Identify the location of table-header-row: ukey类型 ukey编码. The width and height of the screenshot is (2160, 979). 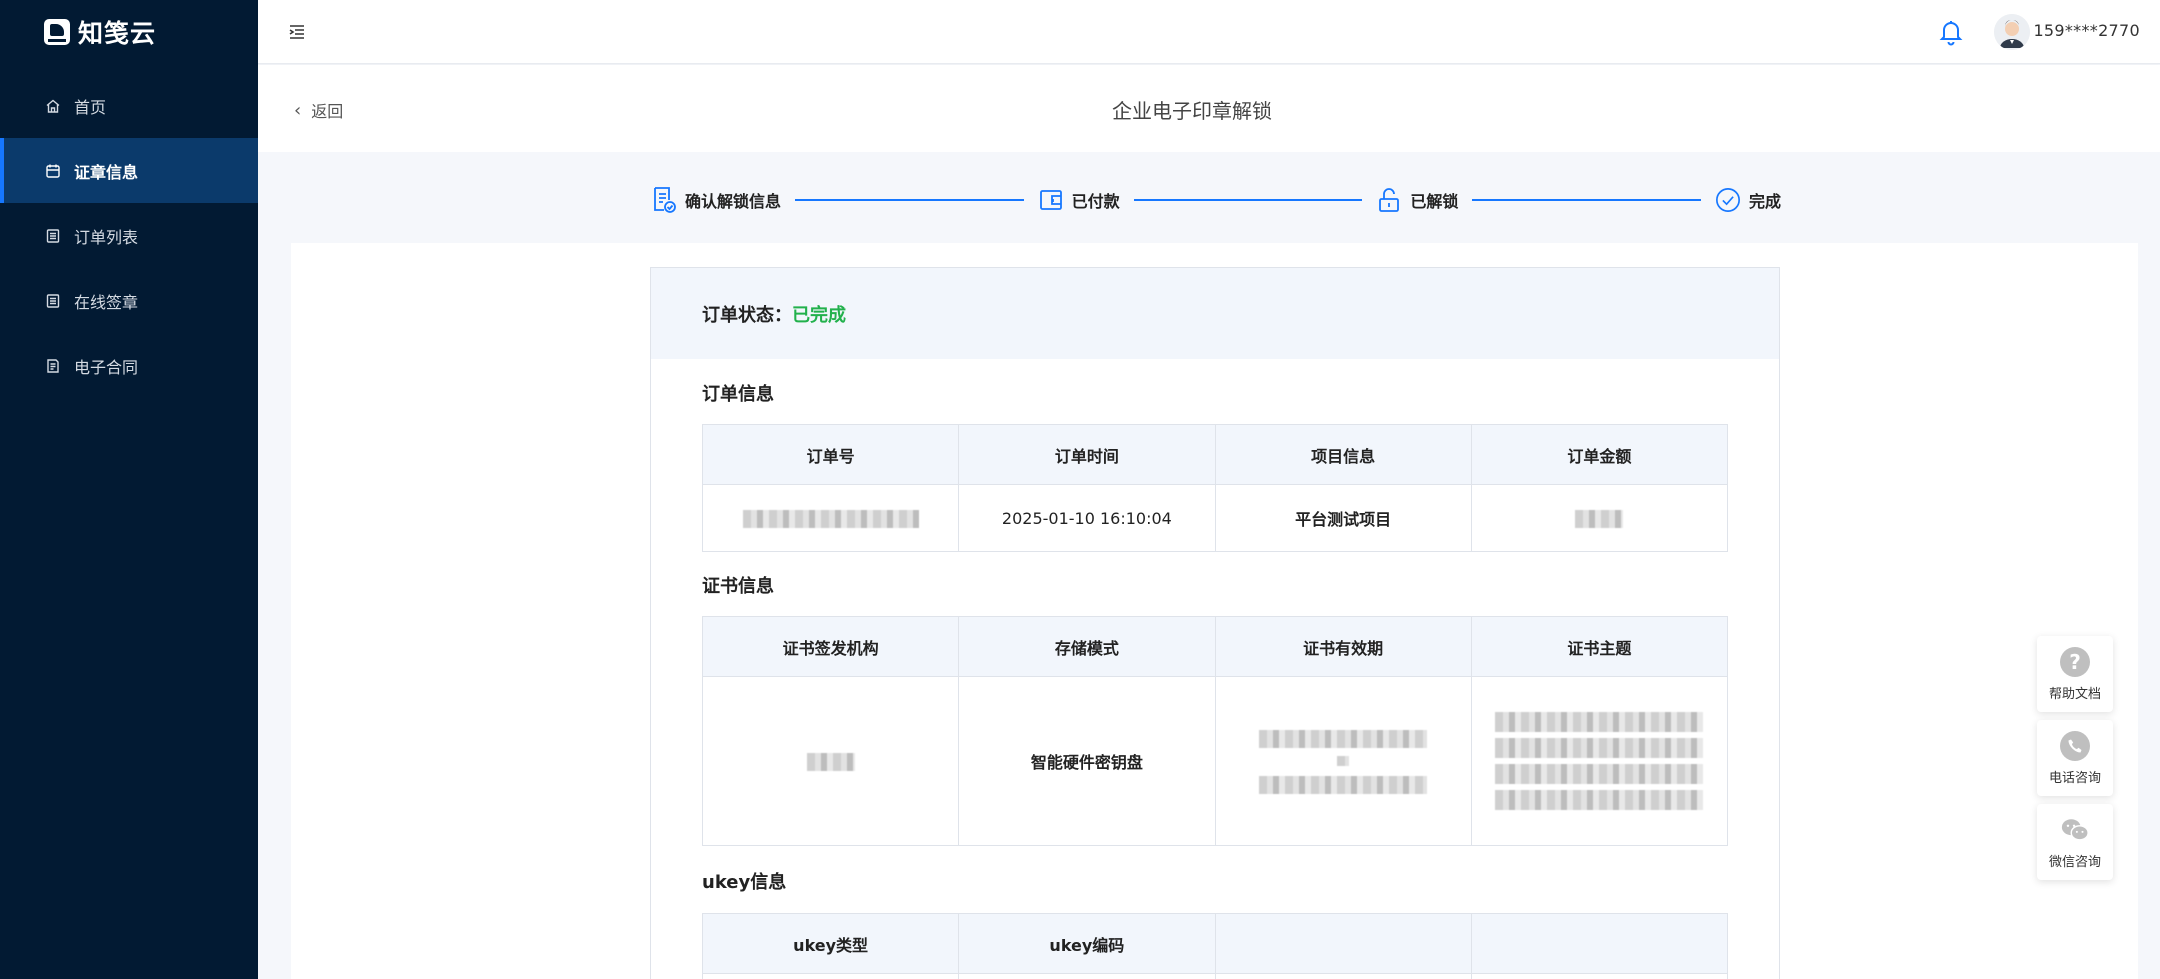
(1215, 943).